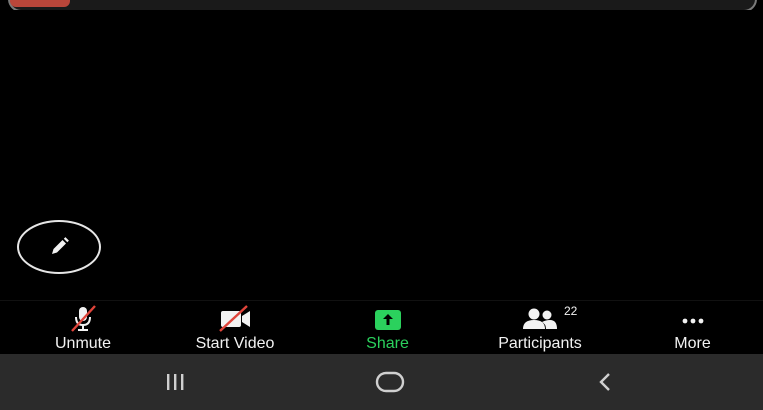 The height and width of the screenshot is (410, 763). I want to click on system-nav-bar, so click(381, 382).